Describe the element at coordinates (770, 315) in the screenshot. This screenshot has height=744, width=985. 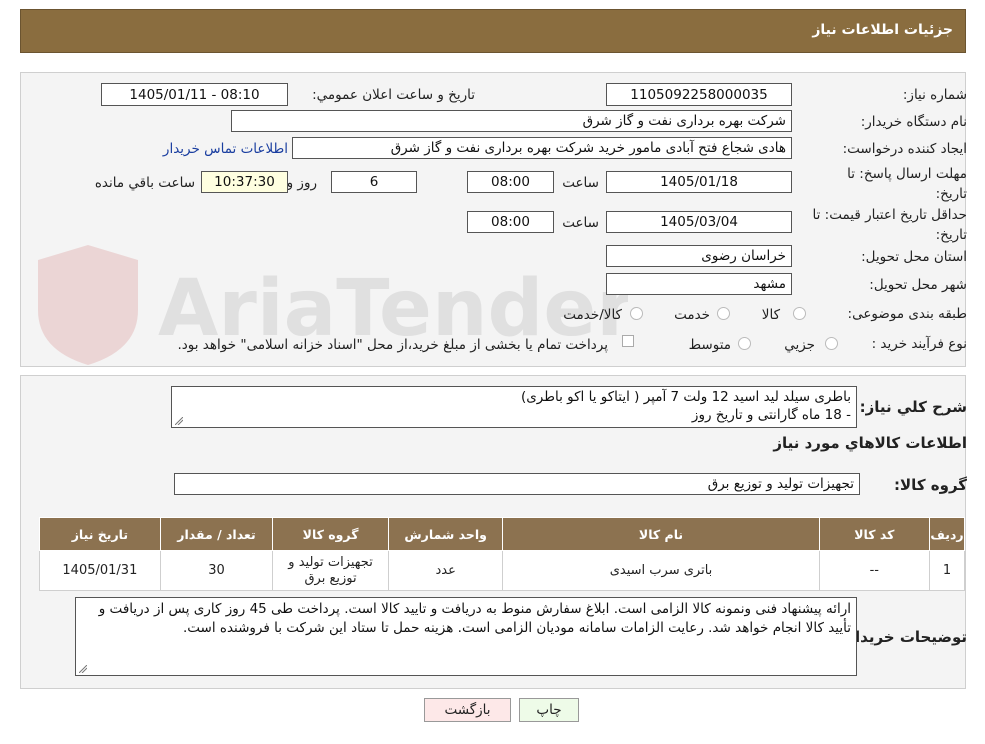
I see `category-option-goods: کالا` at that location.